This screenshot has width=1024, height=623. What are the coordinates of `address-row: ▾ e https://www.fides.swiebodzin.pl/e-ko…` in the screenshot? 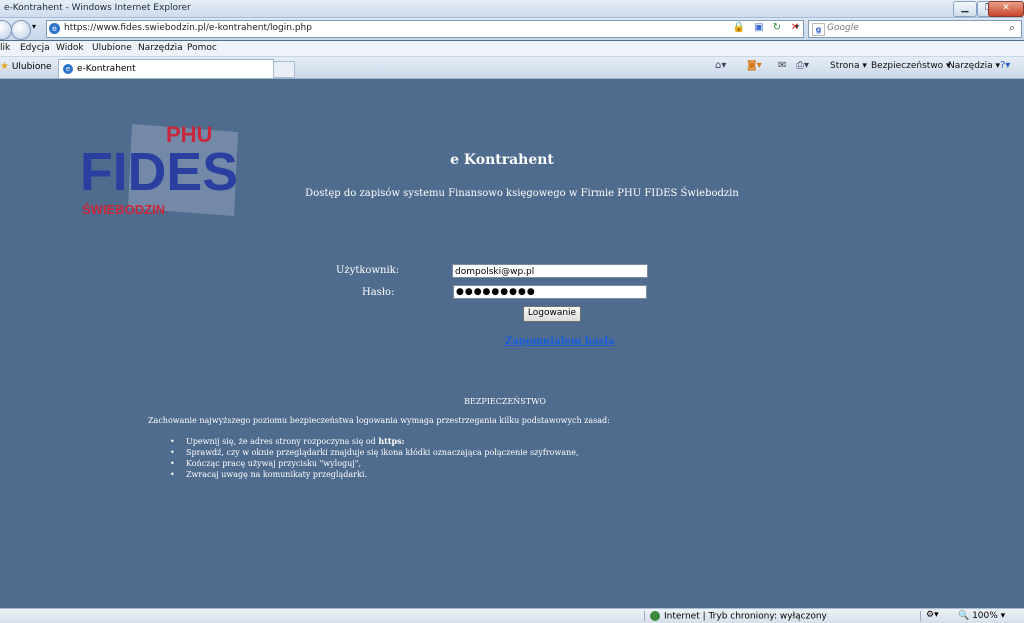 It's located at (512, 29).